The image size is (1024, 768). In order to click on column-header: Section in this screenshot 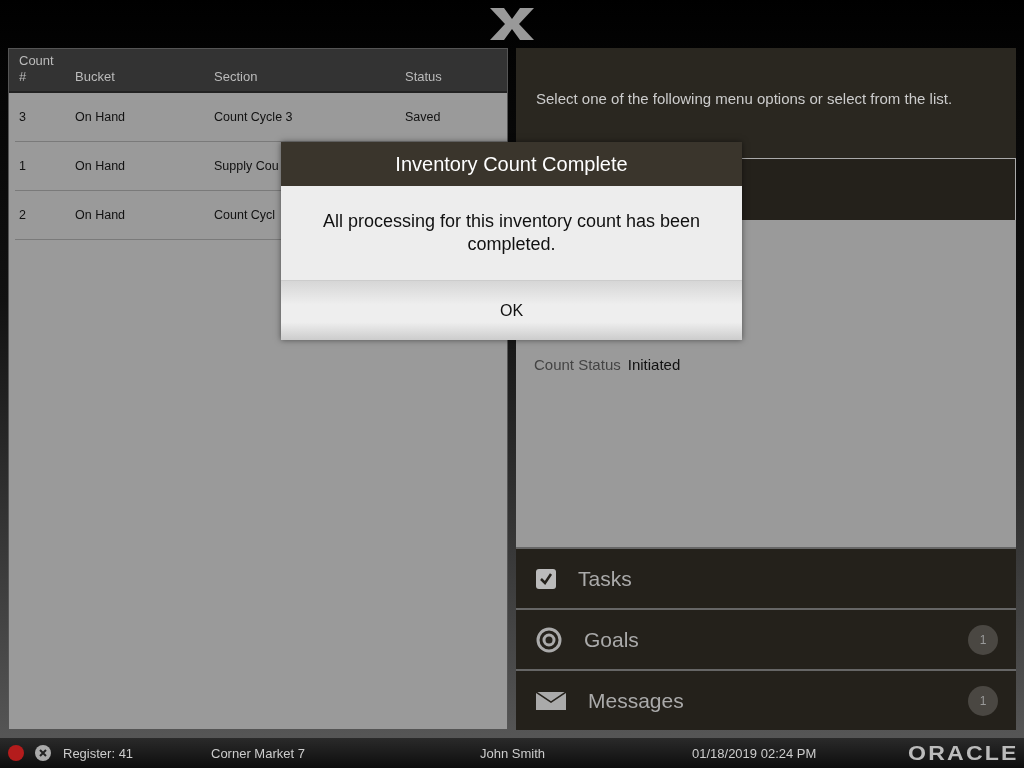, I will do `click(236, 77)`.